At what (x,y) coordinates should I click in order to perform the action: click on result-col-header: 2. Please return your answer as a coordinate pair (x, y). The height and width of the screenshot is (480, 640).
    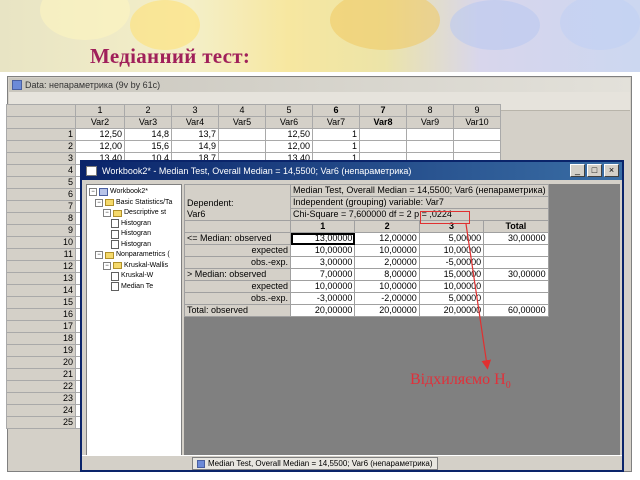
    Looking at the image, I should click on (387, 226).